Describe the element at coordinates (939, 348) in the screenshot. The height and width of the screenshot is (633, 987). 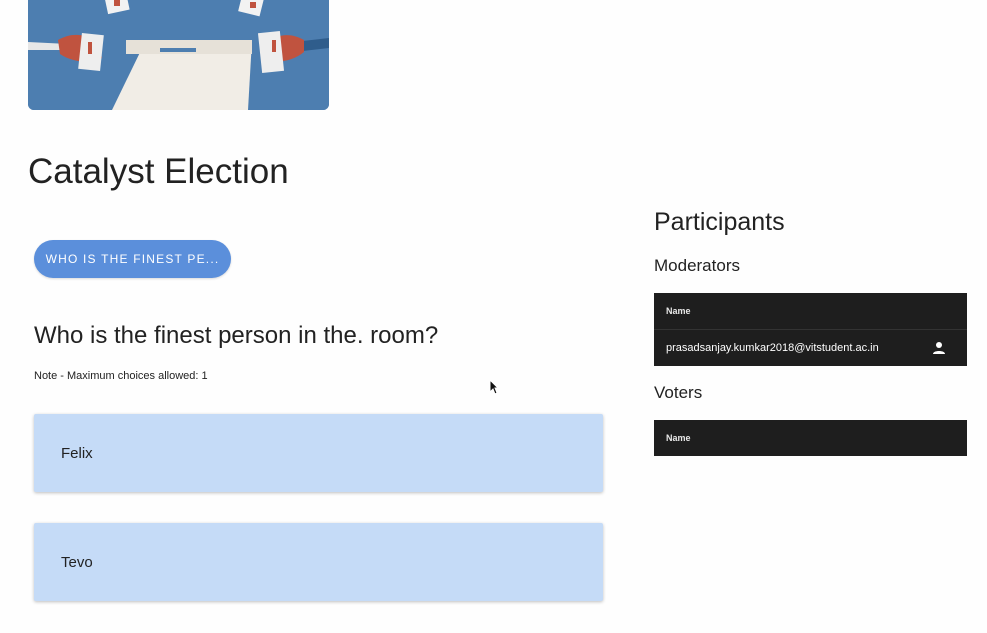
I see `person-icon` at that location.